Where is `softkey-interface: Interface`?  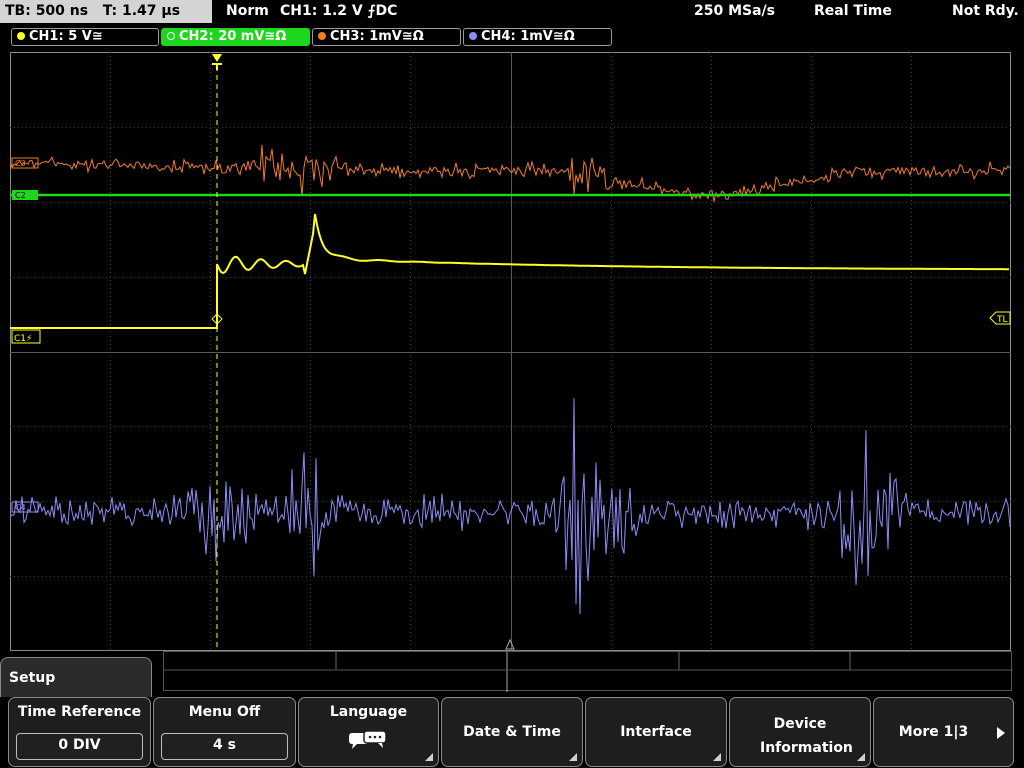
softkey-interface: Interface is located at coordinates (656, 732).